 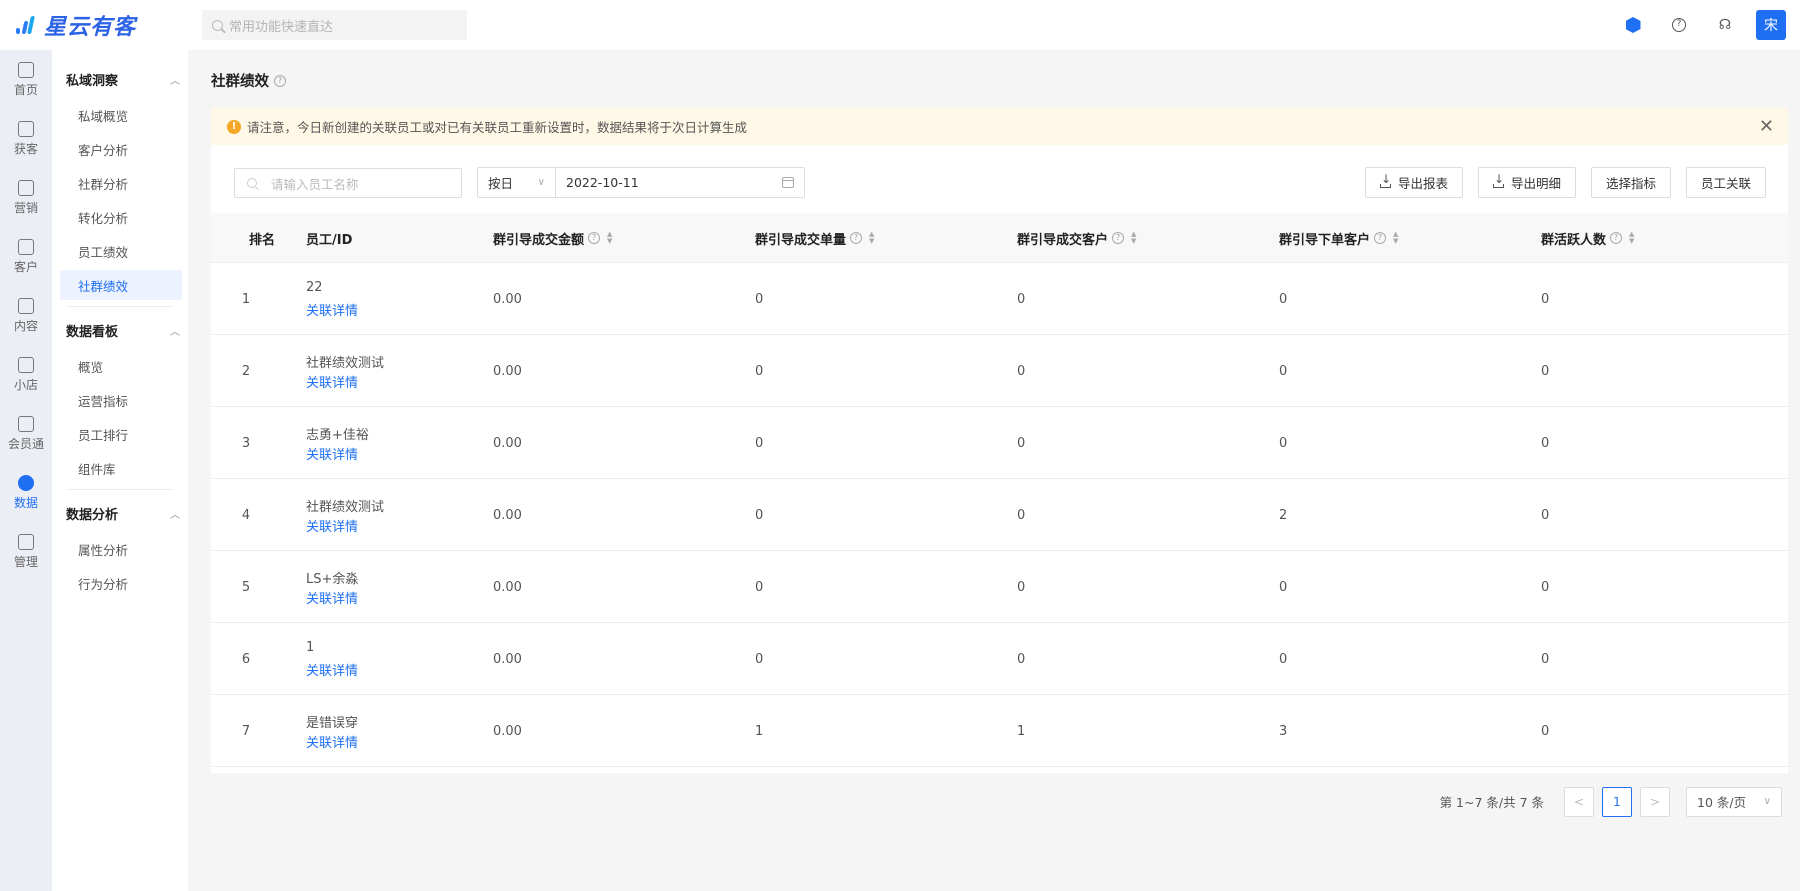 I want to click on nav-item: 行为分析, so click(x=121, y=583).